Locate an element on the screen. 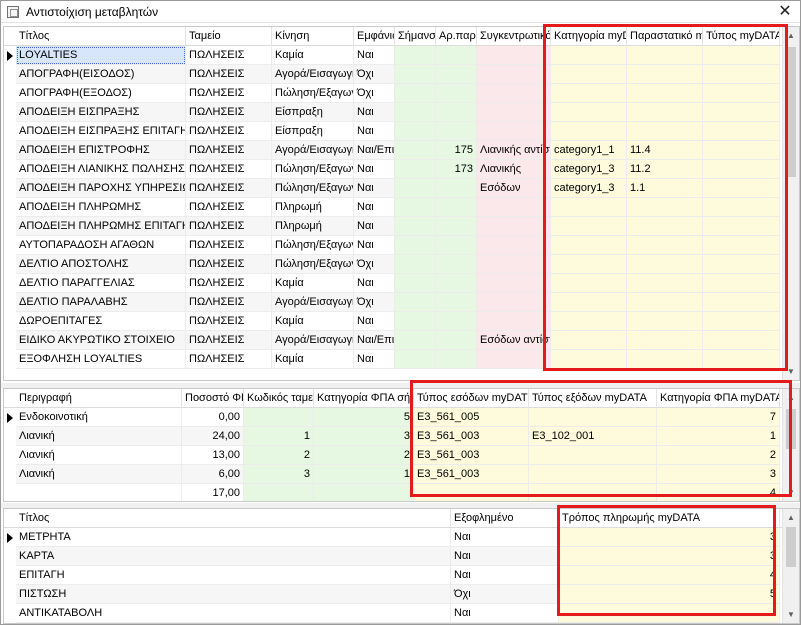 The width and height of the screenshot is (801, 625). table-cell: Εσόδων αντίστ is located at coordinates (514, 340).